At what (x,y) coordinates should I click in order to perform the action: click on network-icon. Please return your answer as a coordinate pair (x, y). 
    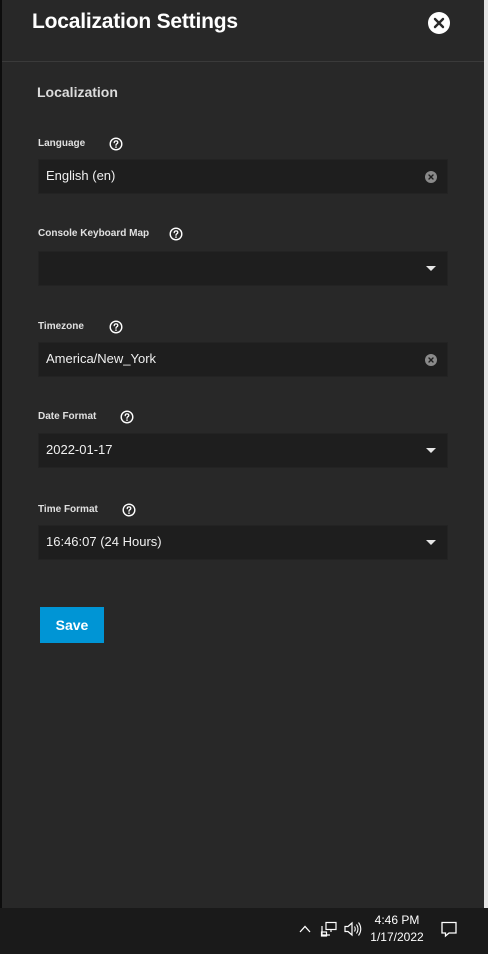
    Looking at the image, I should click on (329, 929).